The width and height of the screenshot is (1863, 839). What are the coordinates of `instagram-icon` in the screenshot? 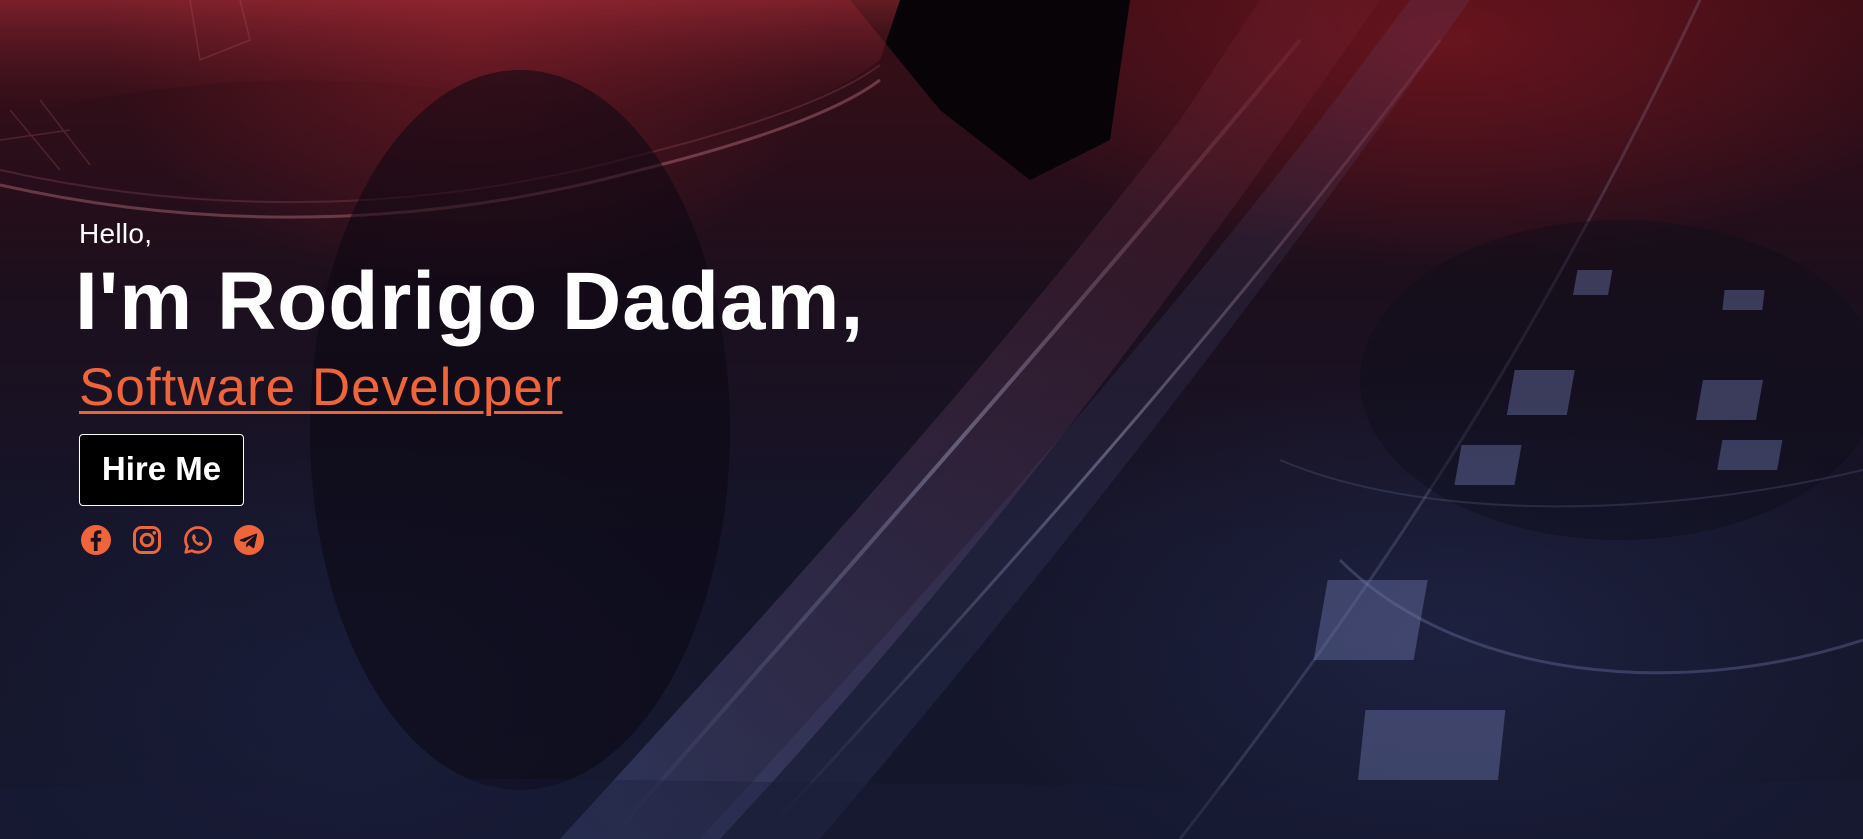 It's located at (147, 540).